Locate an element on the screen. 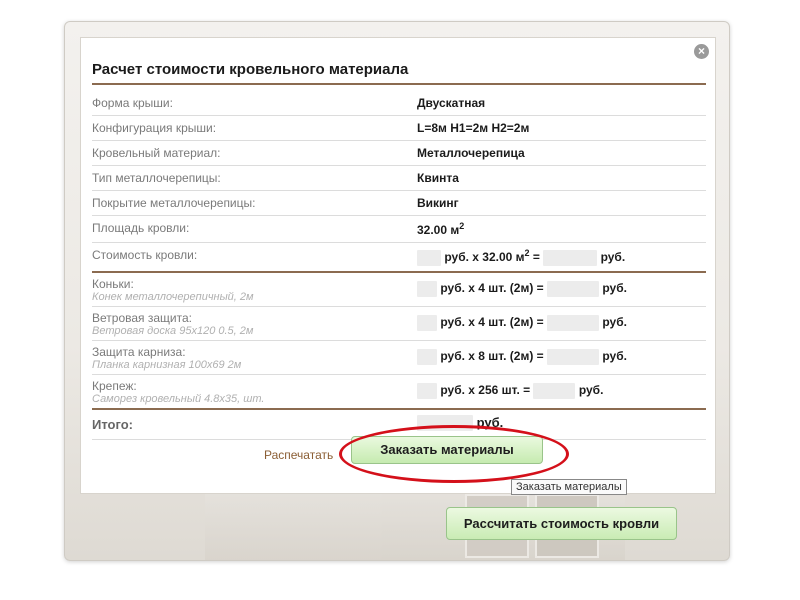 Image resolution: width=800 pixels, height=600 pixels. item-title: Защита карниза: is located at coordinates (139, 351).